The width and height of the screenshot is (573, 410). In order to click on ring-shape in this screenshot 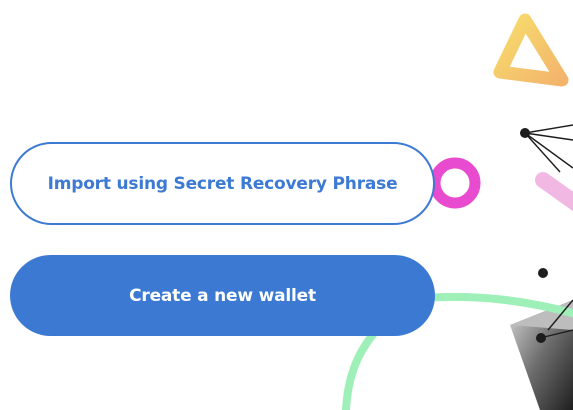, I will do `click(455, 183)`.